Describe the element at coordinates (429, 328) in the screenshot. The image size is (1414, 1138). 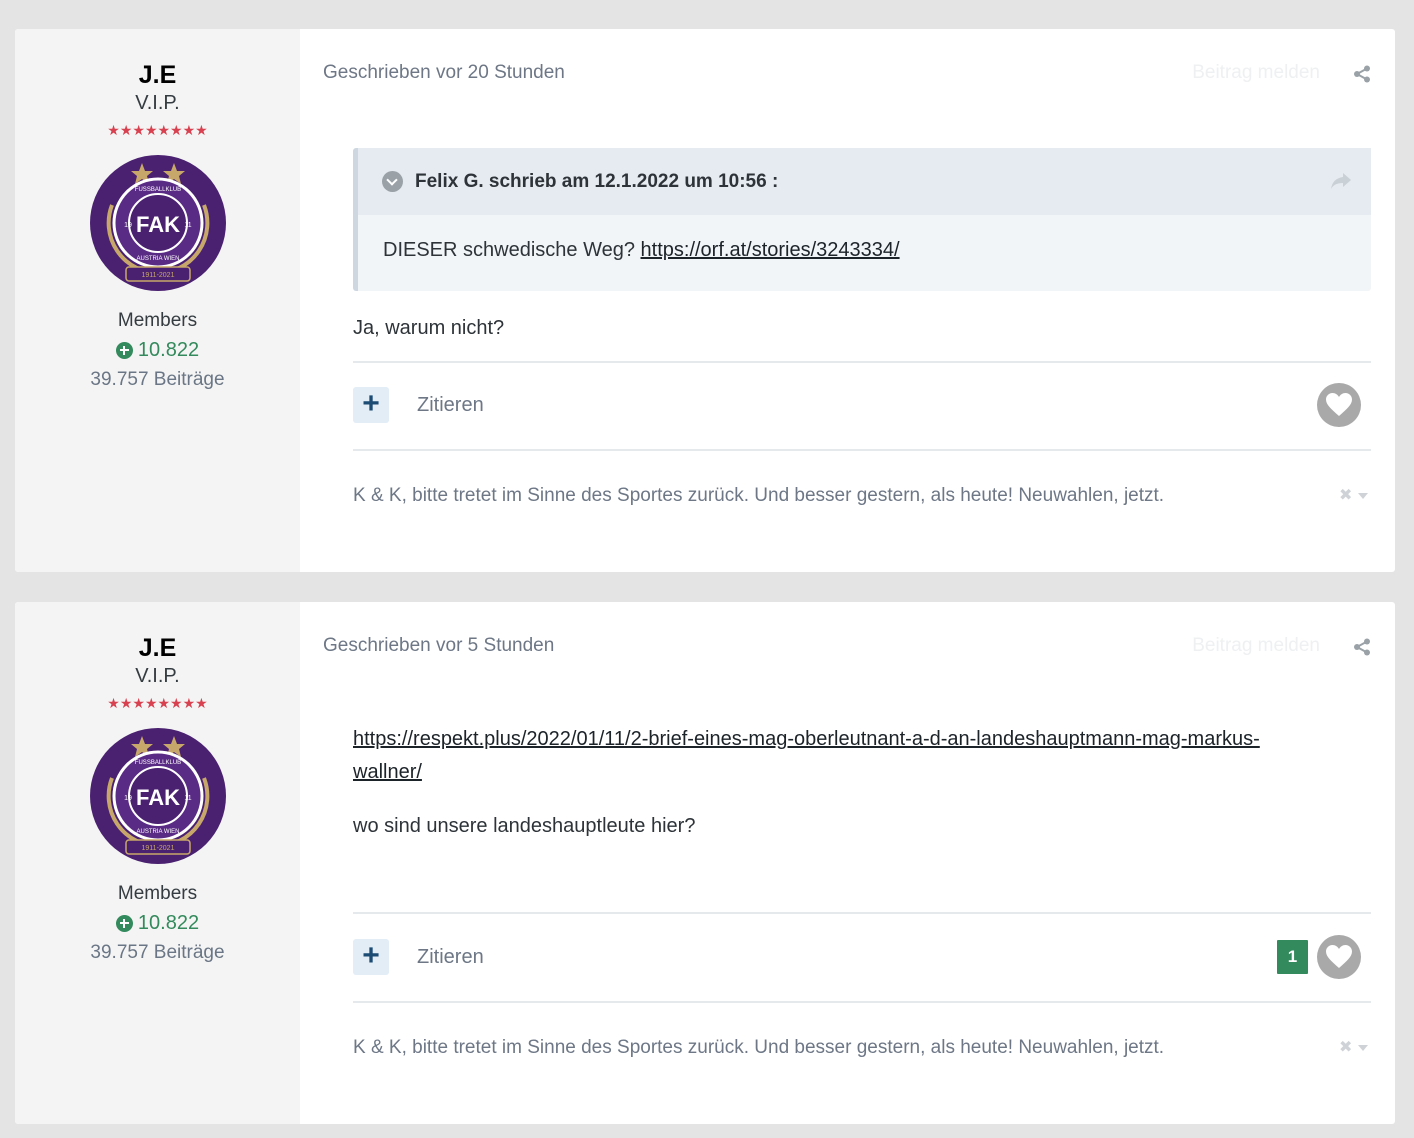
I see `post-text: Ja, warum nicht?` at that location.